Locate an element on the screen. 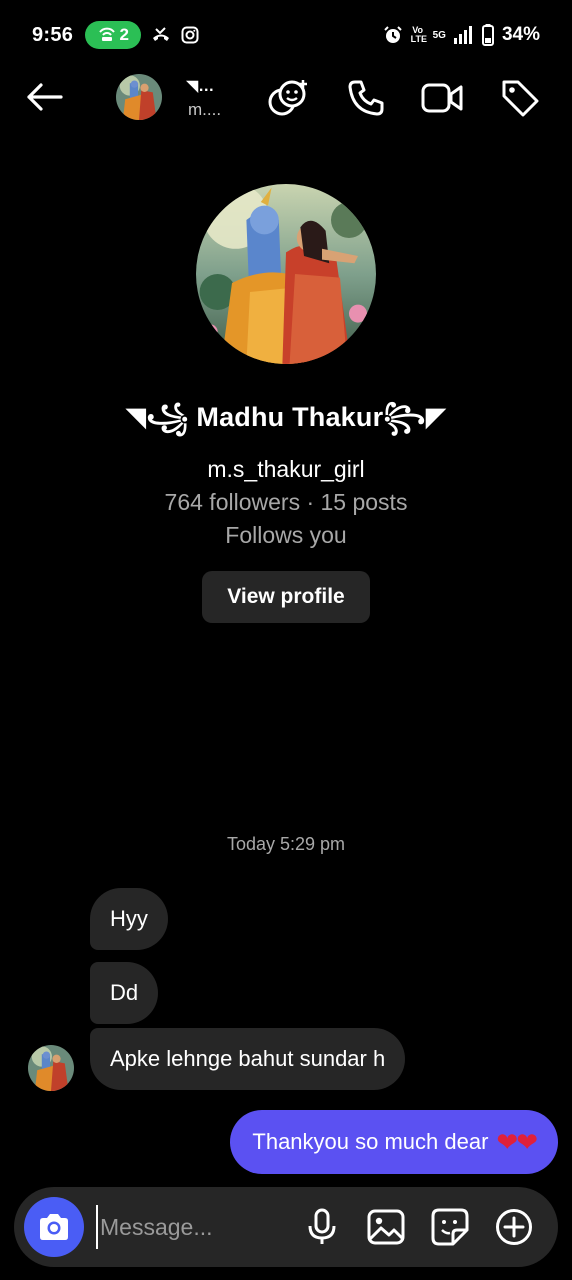  phone-icon is located at coordinates (366, 98).